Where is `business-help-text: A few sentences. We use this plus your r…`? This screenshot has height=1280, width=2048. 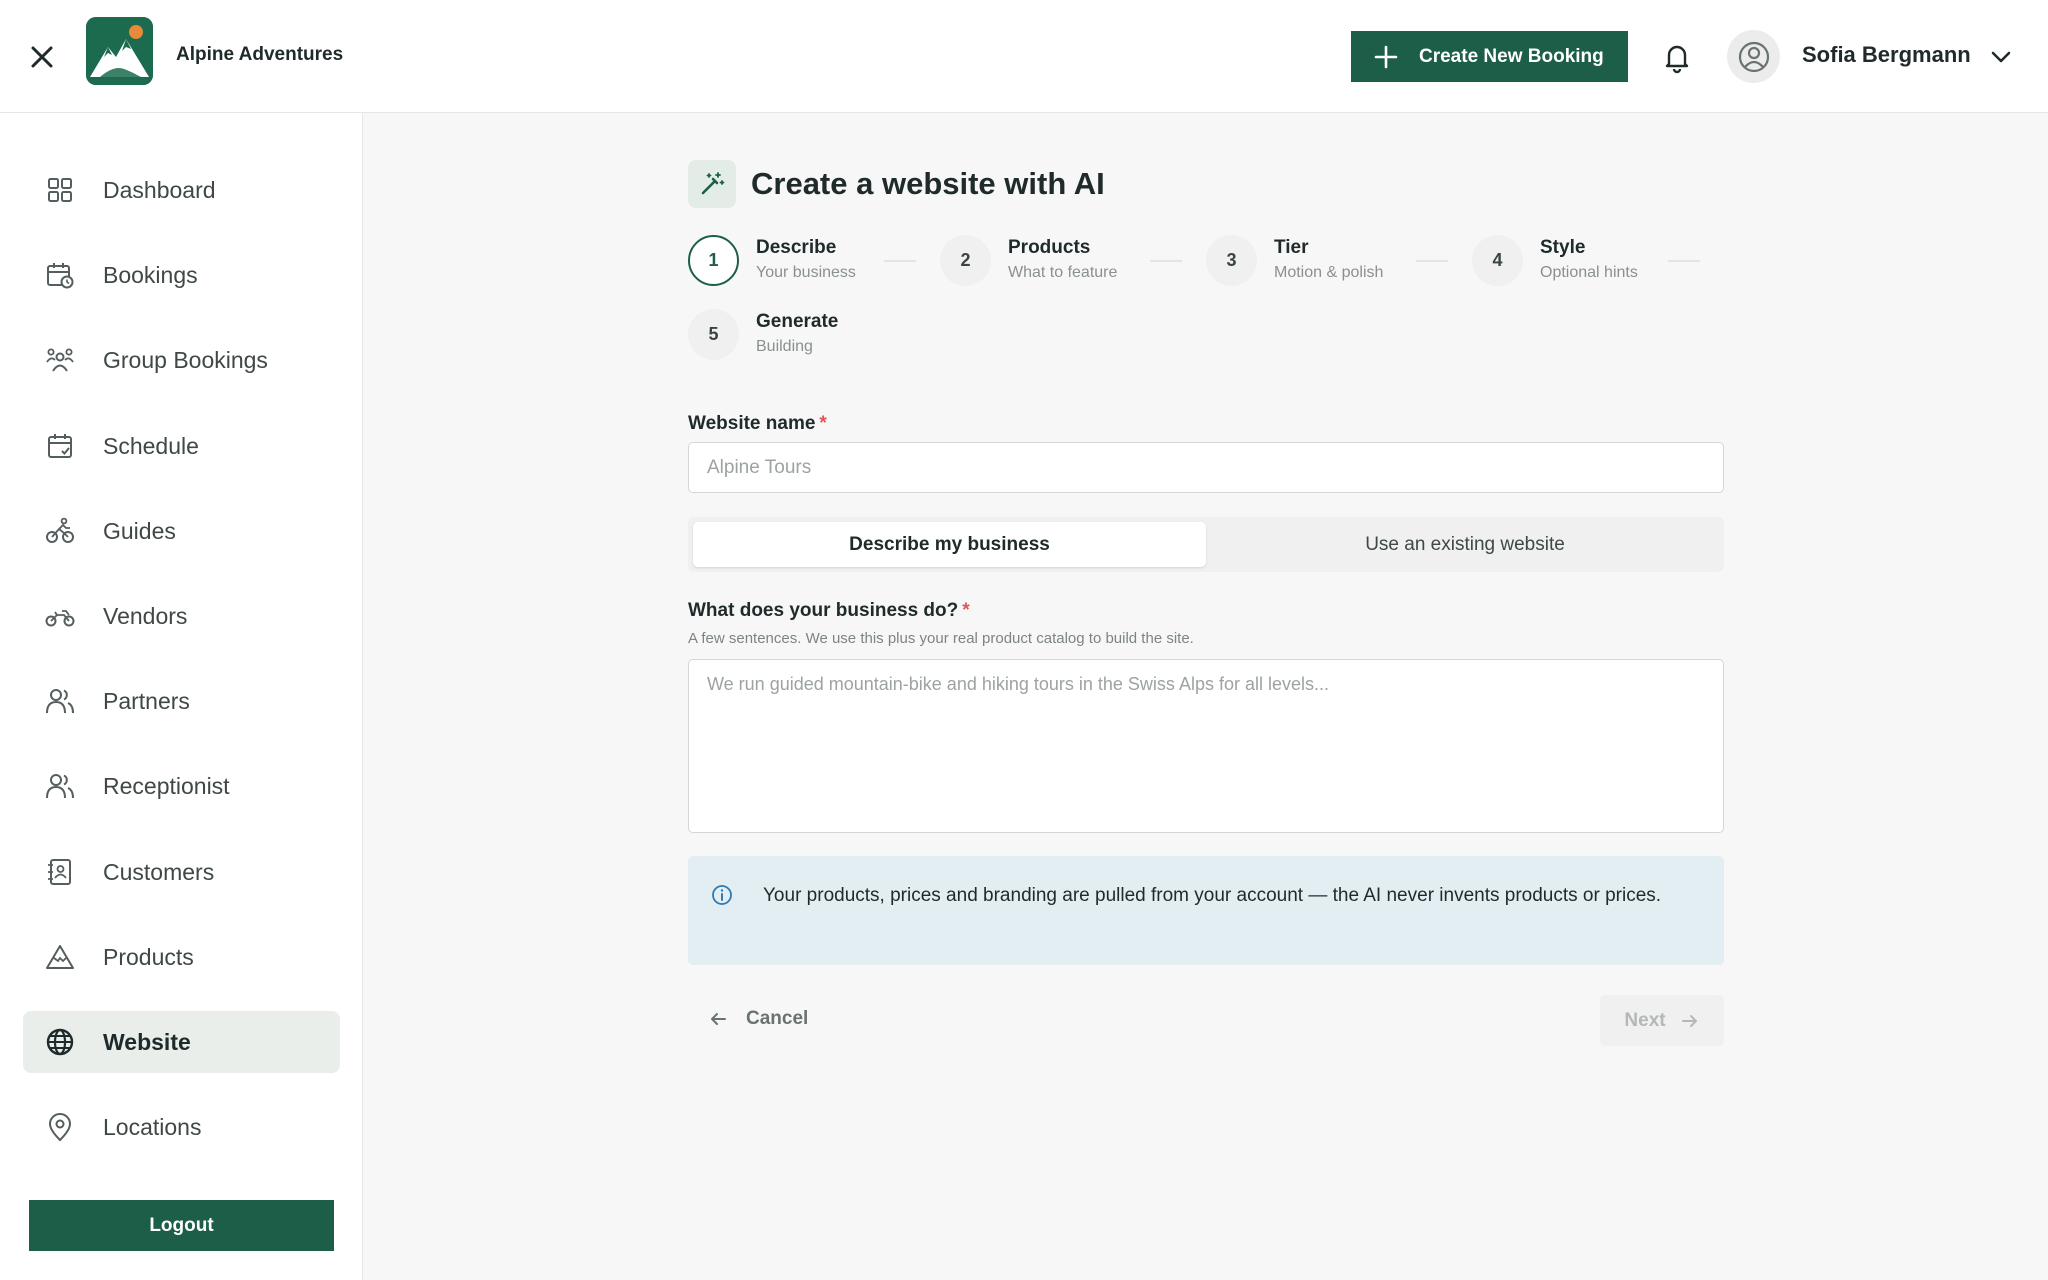
business-help-text: A few sentences. We use this plus your r… is located at coordinates (941, 638).